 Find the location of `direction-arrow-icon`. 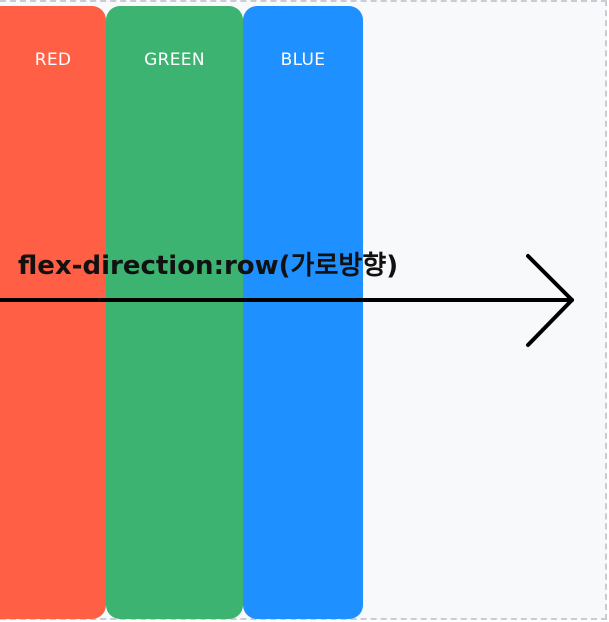

direction-arrow-icon is located at coordinates (287, 300).